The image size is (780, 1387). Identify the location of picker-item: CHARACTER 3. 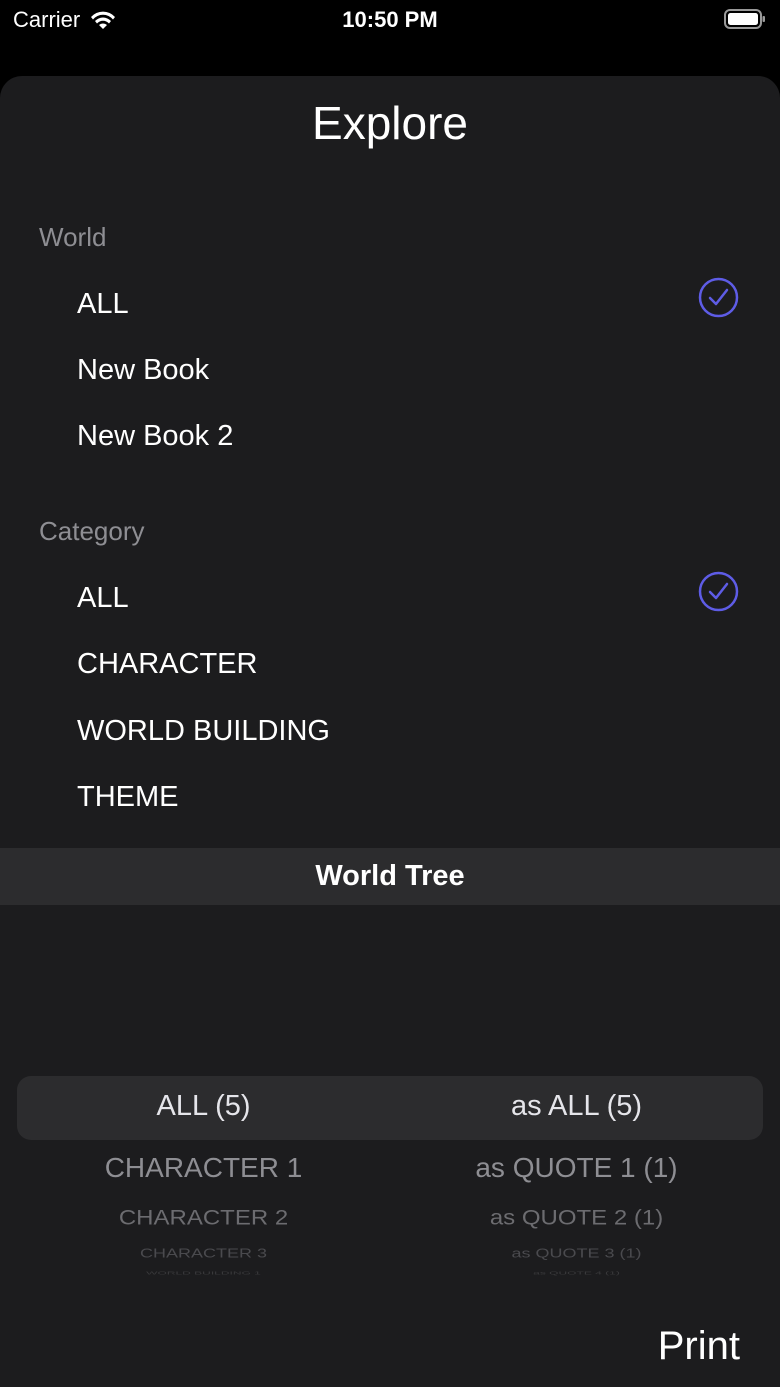
(203, 1253).